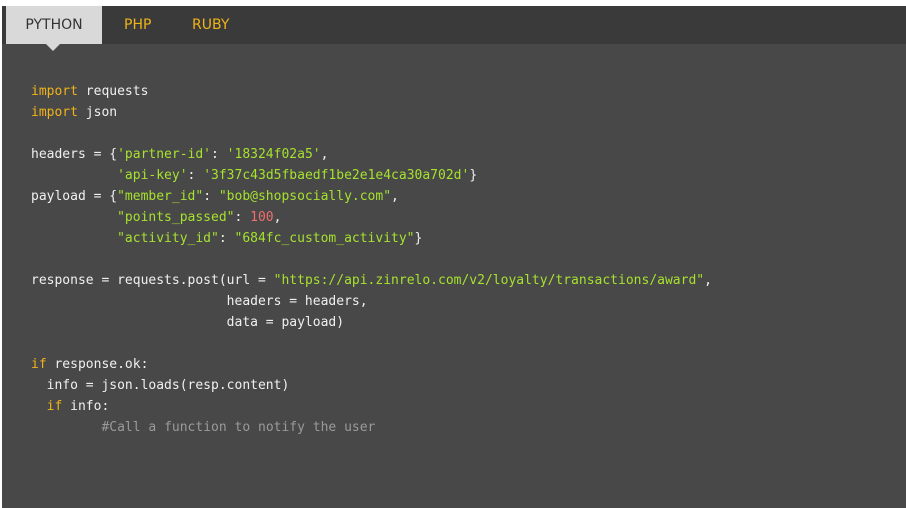 The height and width of the screenshot is (508, 906). I want to click on code-string: "member_id", so click(160, 196).